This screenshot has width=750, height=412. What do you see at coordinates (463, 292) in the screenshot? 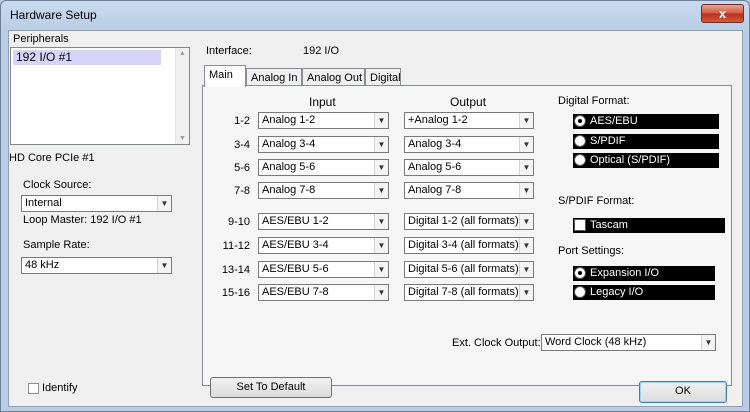
I see `output-value: Digital 7-8 (all formats)` at bounding box center [463, 292].